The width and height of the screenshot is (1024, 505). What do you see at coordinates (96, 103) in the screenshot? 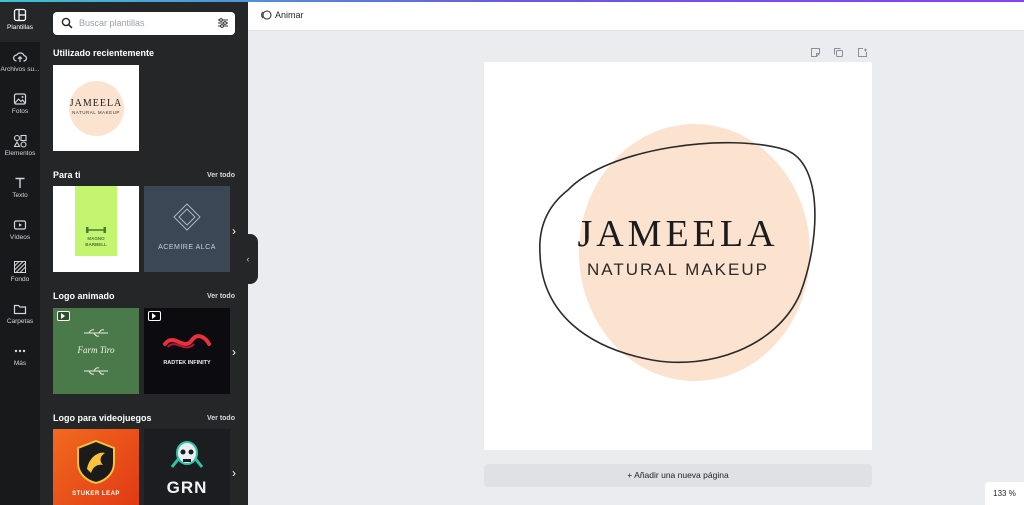
I see `thumb-title: JAMEELA` at bounding box center [96, 103].